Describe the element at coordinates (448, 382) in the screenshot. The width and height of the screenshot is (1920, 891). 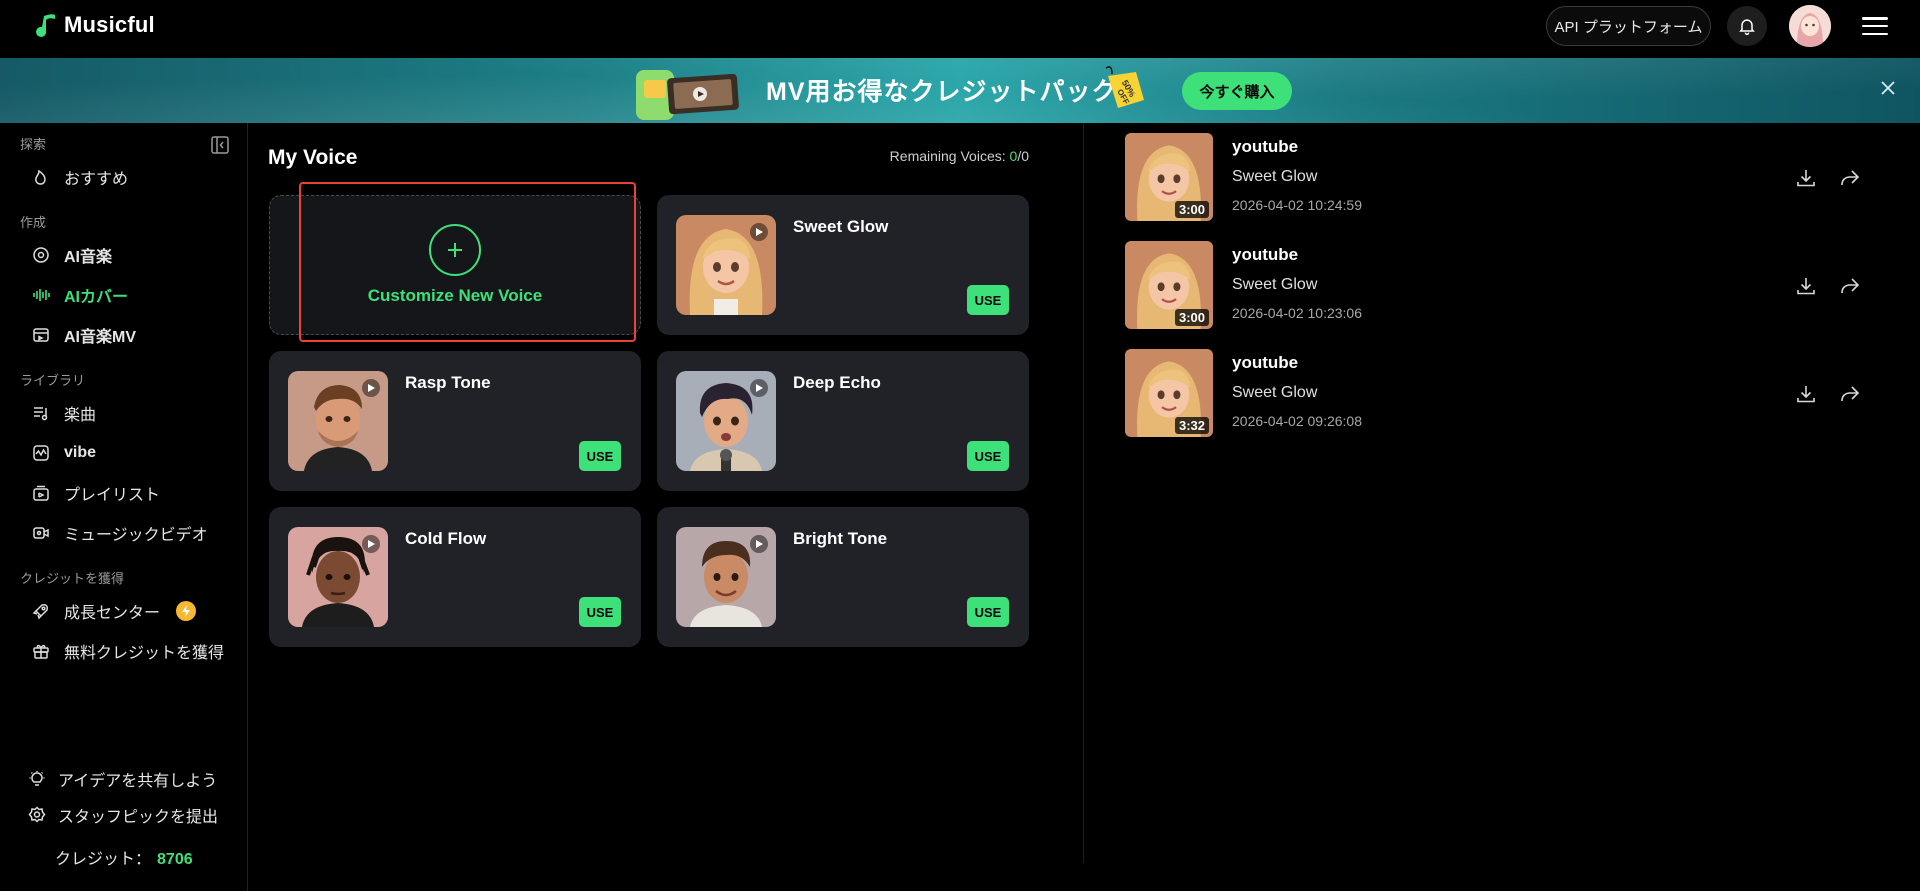
I see `voice-name: Rasp Tone` at that location.